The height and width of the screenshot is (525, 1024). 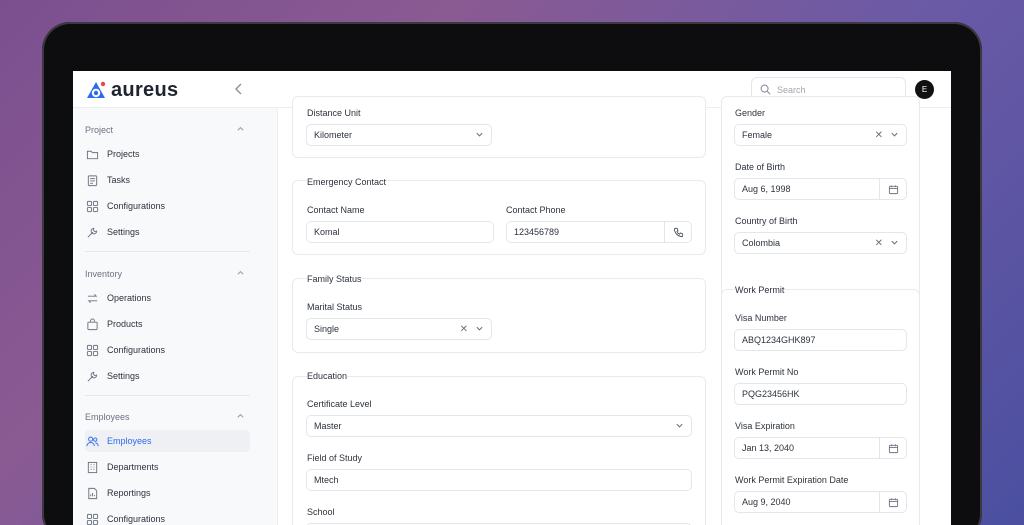 What do you see at coordinates (820, 135) in the screenshot?
I see `gender-select: Female ✕` at bounding box center [820, 135].